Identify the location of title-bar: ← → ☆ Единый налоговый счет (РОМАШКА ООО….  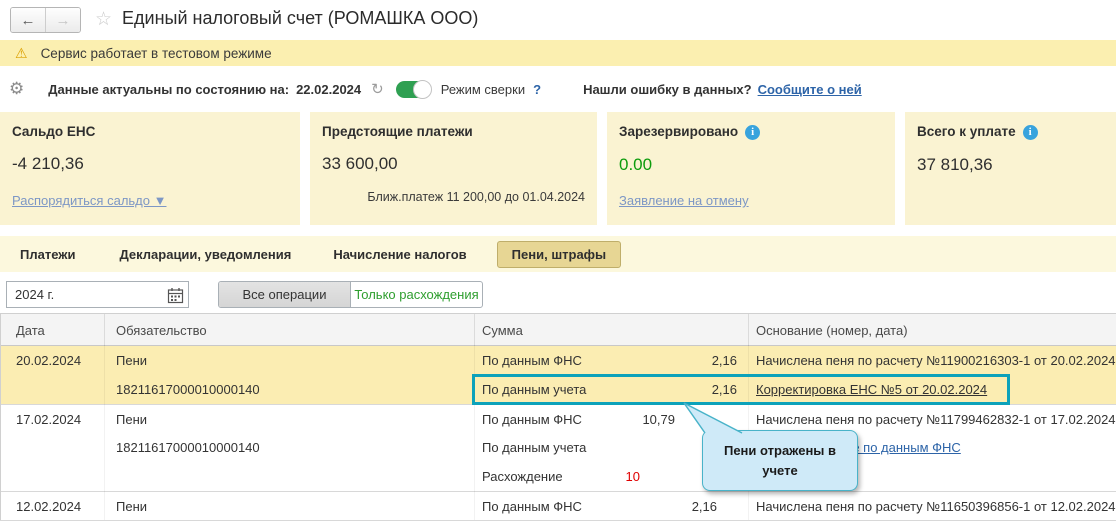
(558, 20).